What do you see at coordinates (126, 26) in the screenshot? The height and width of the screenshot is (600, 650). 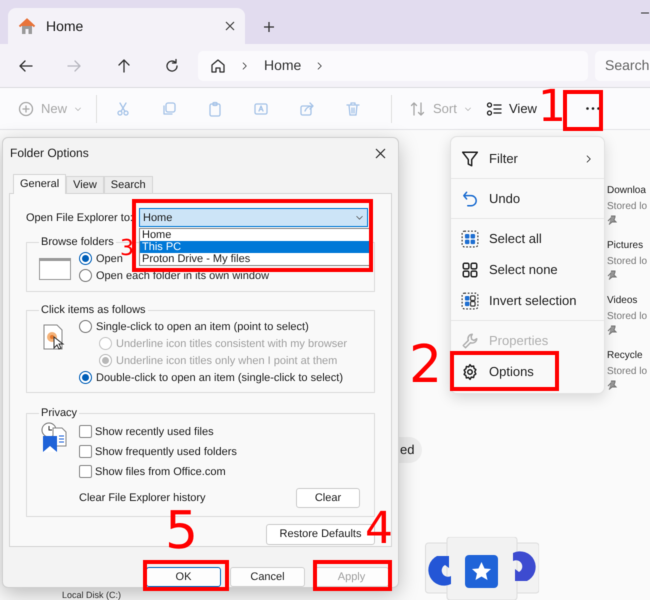 I see `window-tab: Home` at bounding box center [126, 26].